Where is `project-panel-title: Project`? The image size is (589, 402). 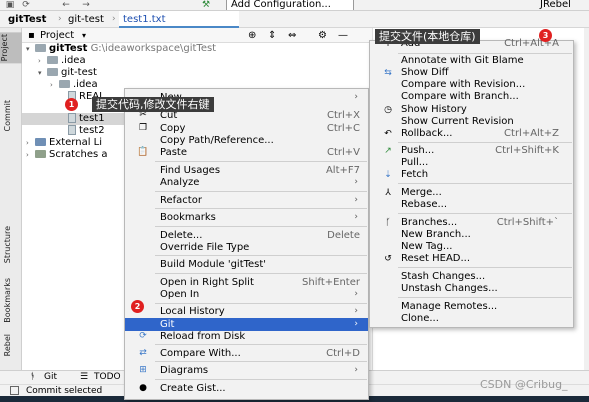 project-panel-title: Project is located at coordinates (57, 35).